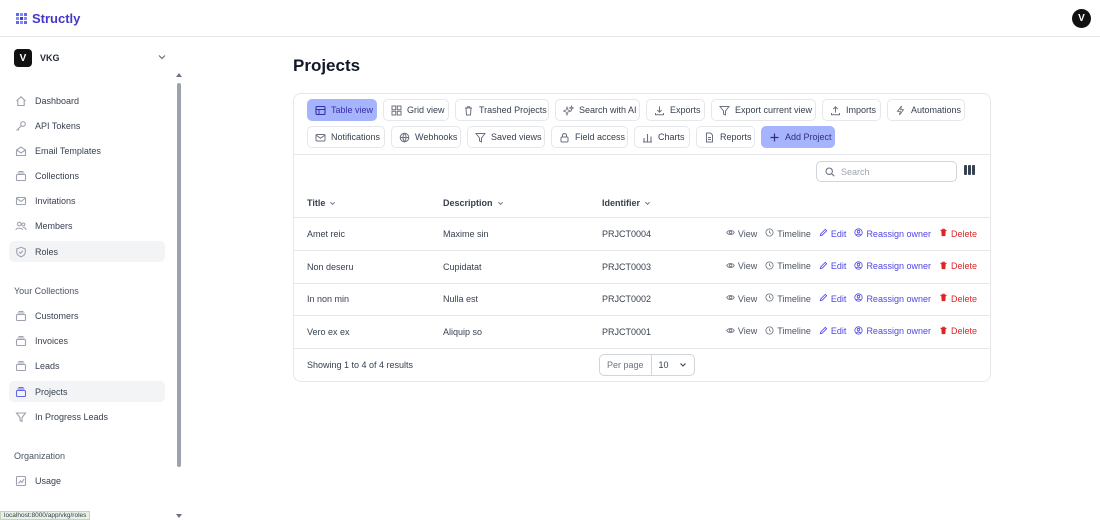  What do you see at coordinates (627, 266) in the screenshot?
I see `cell-identifier: PRJCT0003` at bounding box center [627, 266].